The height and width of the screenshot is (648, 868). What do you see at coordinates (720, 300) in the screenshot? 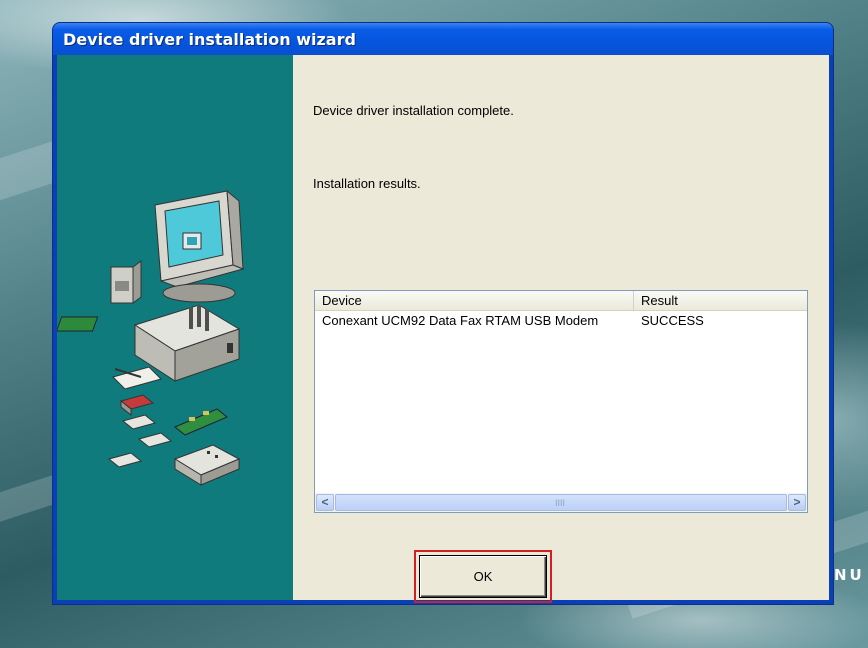
I see `column-header-result: Result` at bounding box center [720, 300].